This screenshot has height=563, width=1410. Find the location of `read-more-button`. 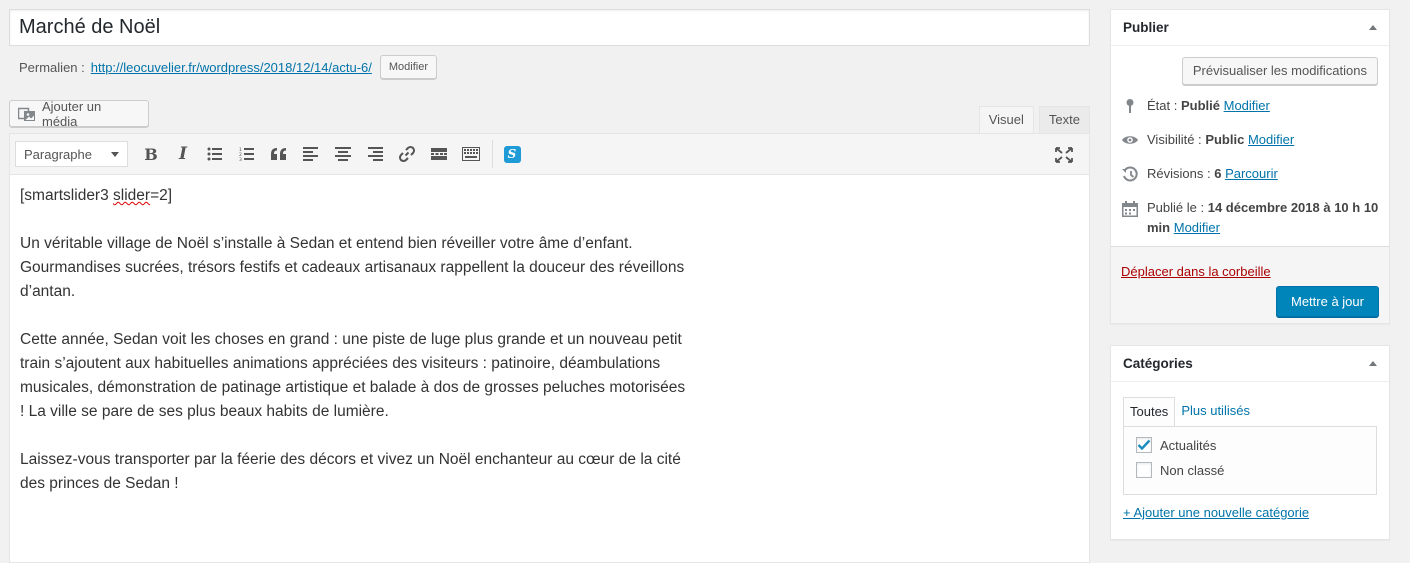

read-more-button is located at coordinates (439, 154).